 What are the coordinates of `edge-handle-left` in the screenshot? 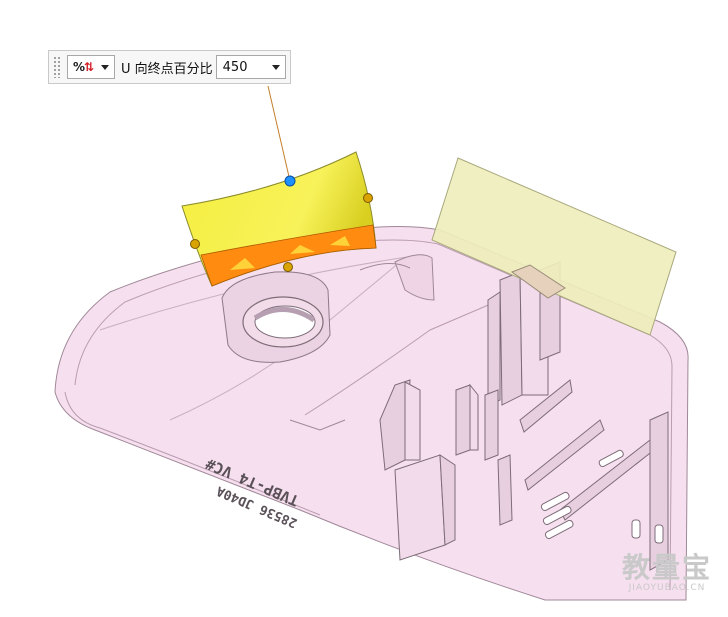 It's located at (195, 244).